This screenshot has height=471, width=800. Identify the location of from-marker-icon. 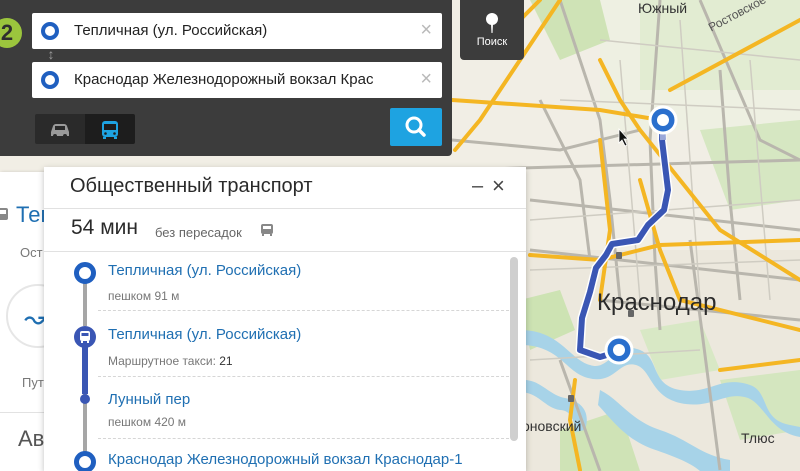
(50, 31).